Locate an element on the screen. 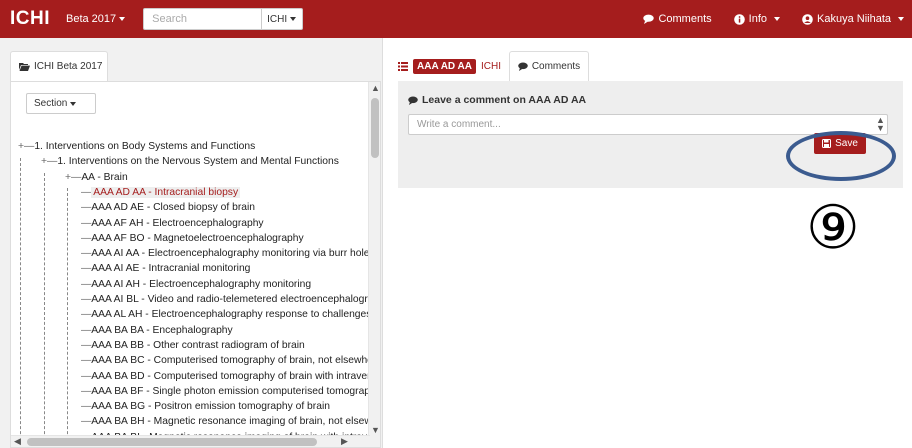  tab-ichi-tree: ICHI Beta 2017 is located at coordinates (59, 66).